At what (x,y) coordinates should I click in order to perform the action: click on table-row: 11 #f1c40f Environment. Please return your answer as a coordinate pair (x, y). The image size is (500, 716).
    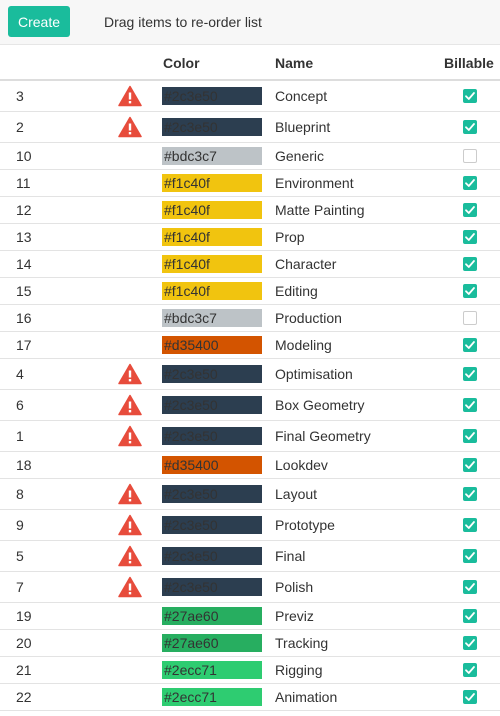
    Looking at the image, I should click on (250, 183).